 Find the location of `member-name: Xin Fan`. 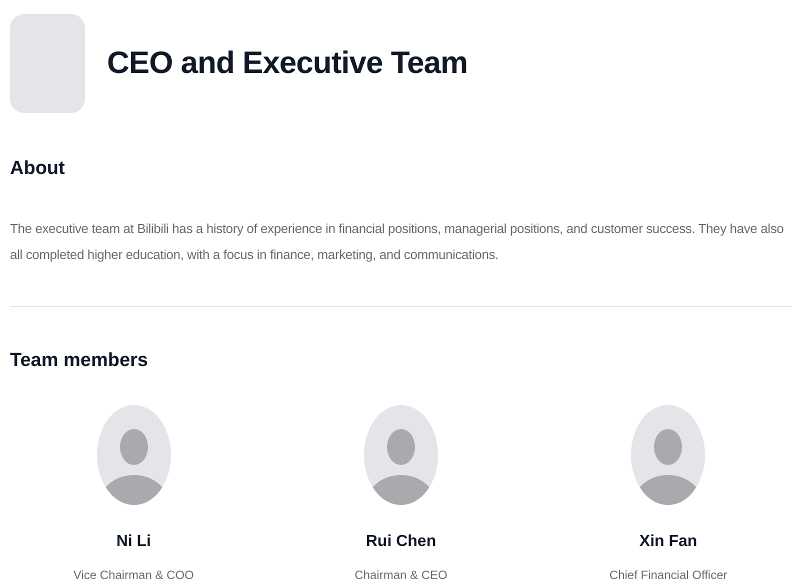

member-name: Xin Fan is located at coordinates (668, 542).